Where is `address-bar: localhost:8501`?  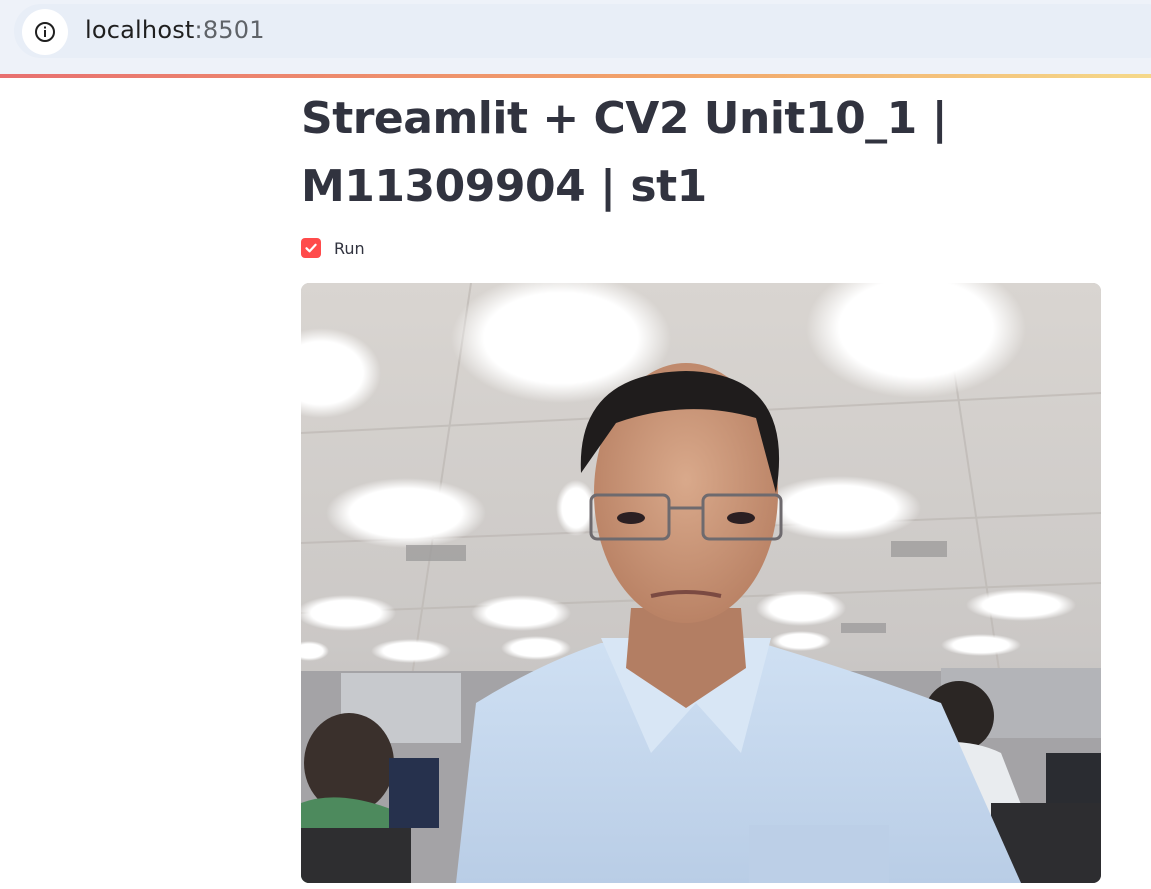 address-bar: localhost:8501 is located at coordinates (582, 31).